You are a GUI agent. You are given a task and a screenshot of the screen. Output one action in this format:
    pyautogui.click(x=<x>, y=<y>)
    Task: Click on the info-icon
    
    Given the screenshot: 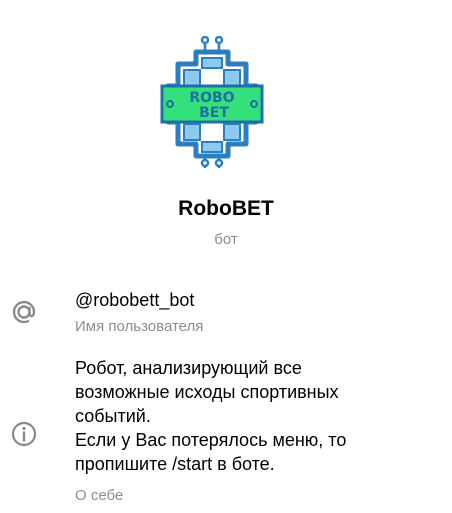 What is the action you would take?
    pyautogui.click(x=24, y=434)
    